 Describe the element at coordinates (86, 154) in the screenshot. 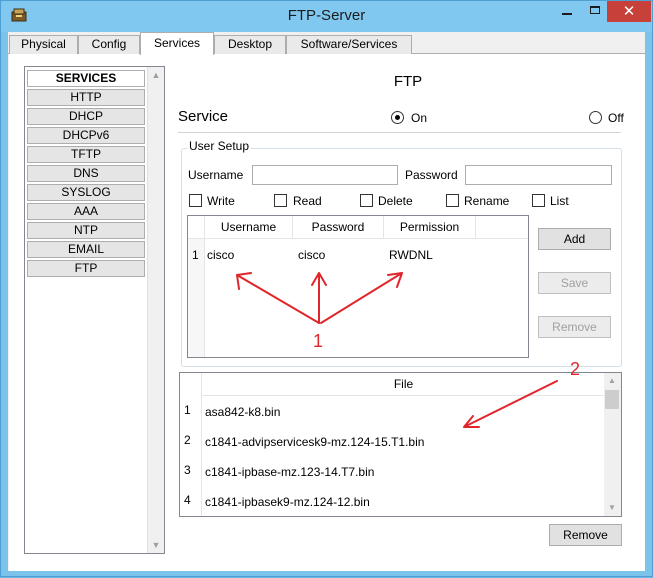

I see `sidebar-item-tftp: TFTP` at that location.